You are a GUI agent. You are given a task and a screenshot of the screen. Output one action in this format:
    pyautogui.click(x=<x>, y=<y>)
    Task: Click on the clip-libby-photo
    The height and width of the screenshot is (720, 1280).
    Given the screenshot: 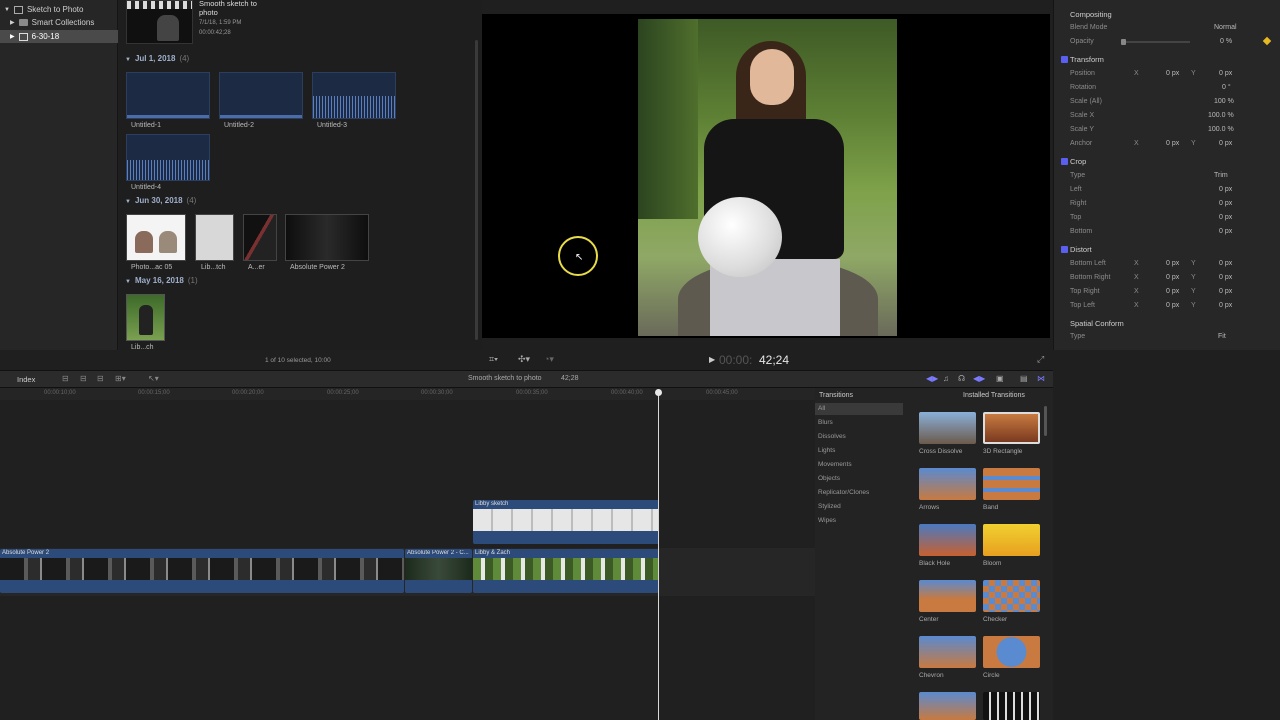 What is the action you would take?
    pyautogui.click(x=145, y=317)
    